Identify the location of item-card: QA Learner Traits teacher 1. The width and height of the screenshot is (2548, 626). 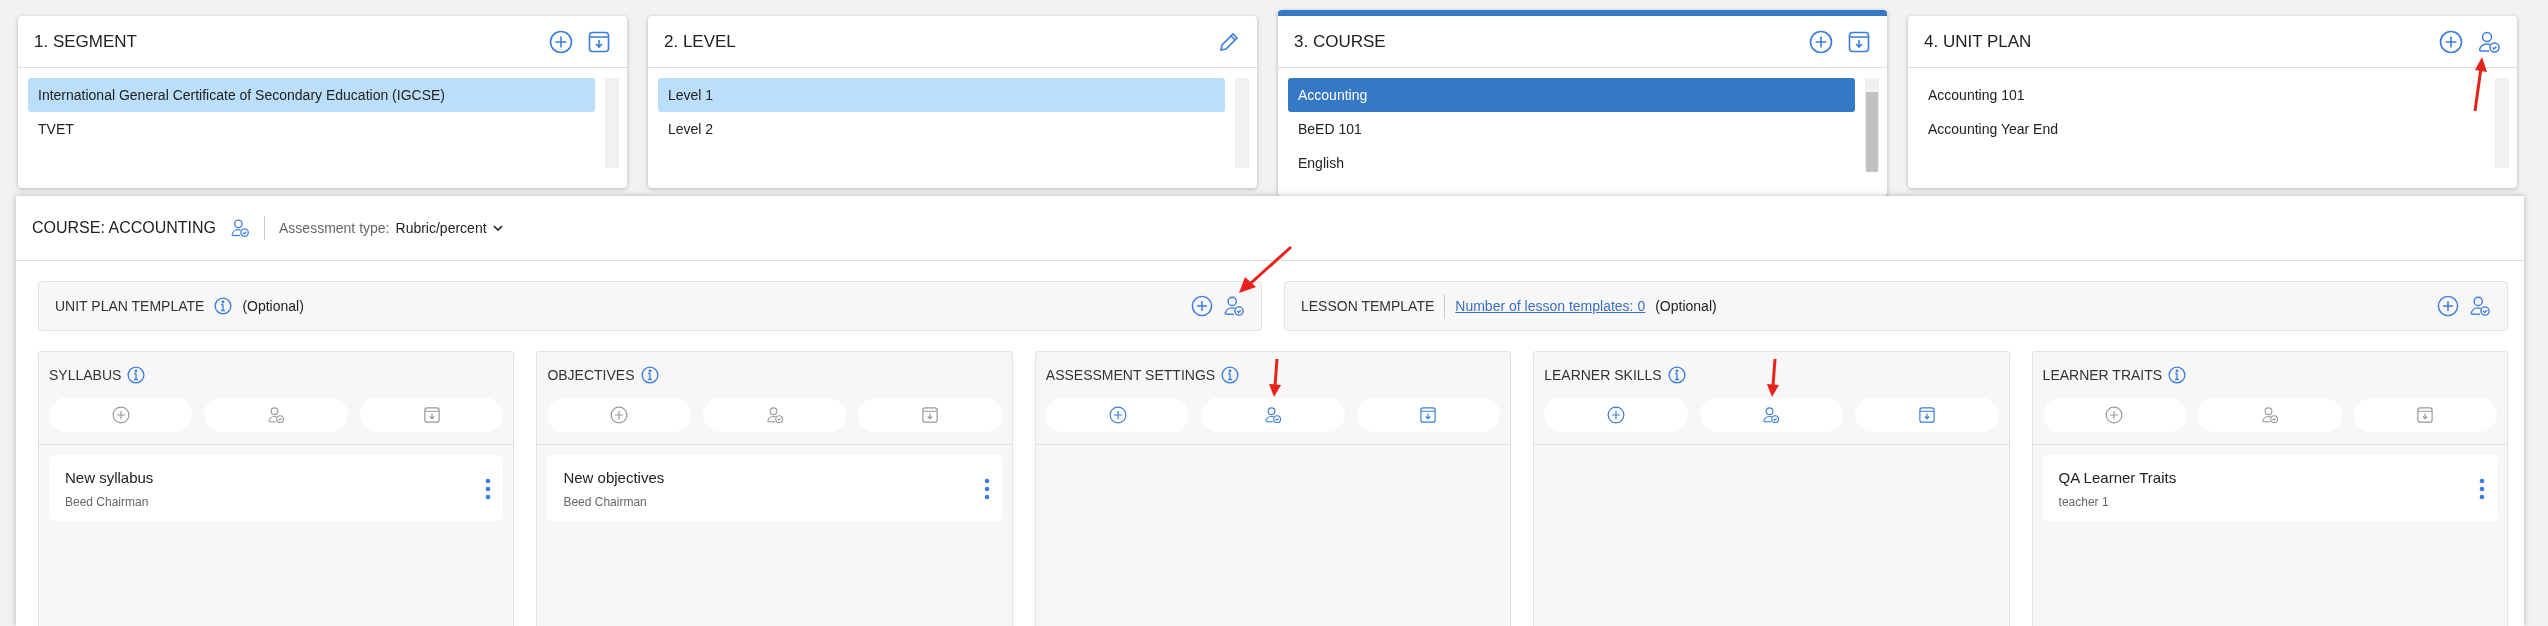
(2269, 488).